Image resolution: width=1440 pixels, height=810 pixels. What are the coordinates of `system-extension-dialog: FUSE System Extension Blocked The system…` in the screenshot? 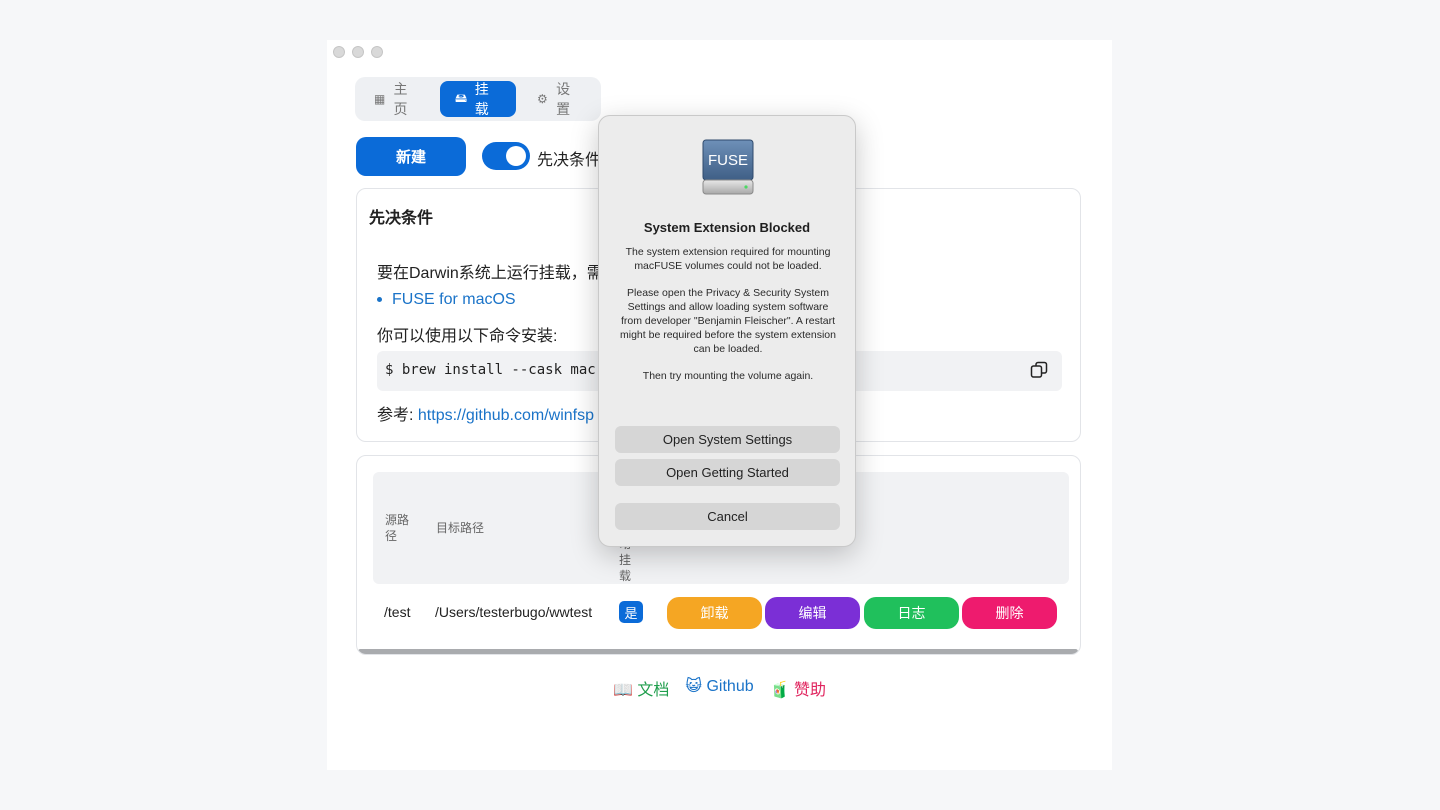 It's located at (727, 331).